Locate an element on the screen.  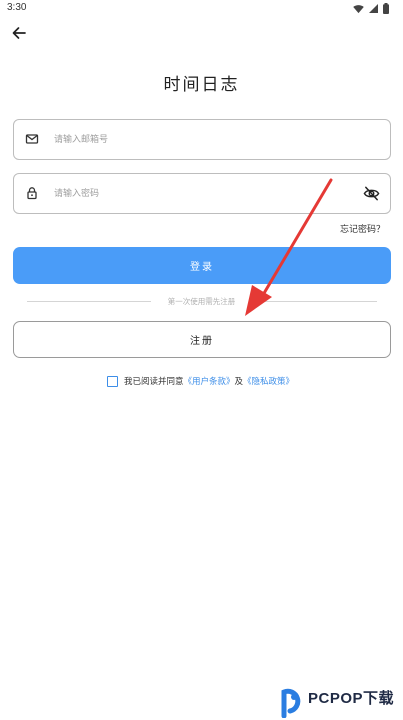
lock-icon is located at coordinates (32, 193).